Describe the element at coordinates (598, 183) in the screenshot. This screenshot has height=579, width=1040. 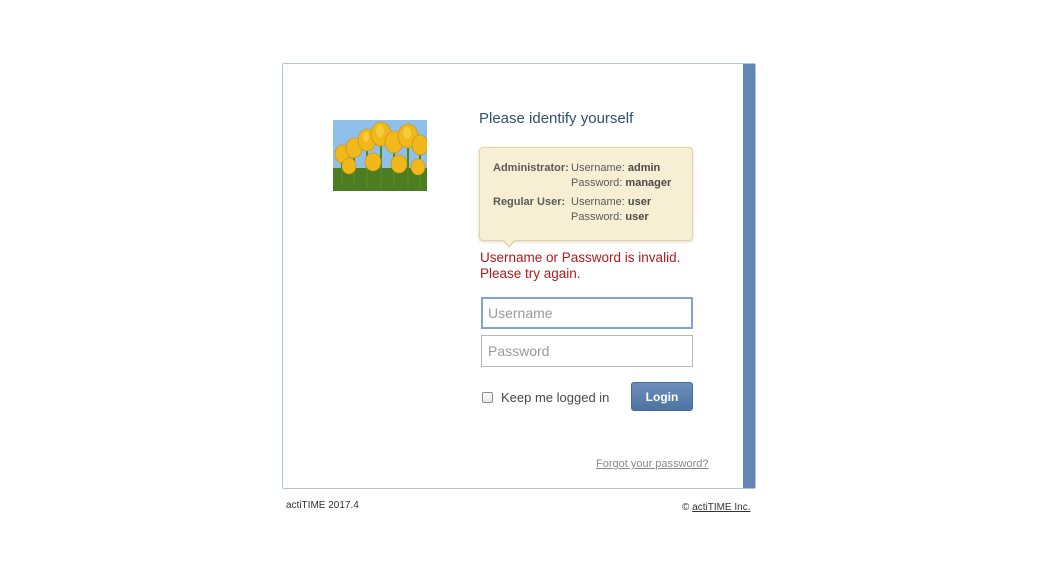
I see `admin-password-label: Password:` at that location.